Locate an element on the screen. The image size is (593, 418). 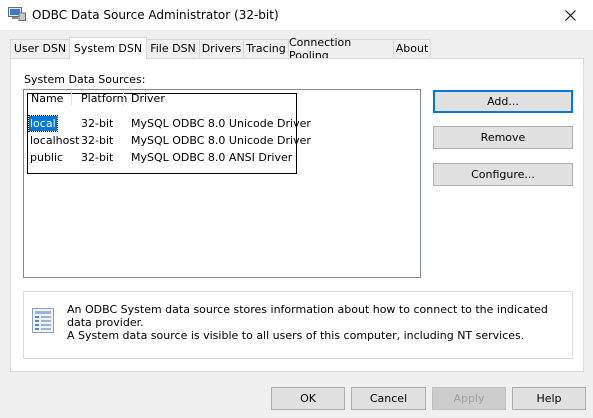
system-data-sources-label: System Data Sources: is located at coordinates (85, 79).